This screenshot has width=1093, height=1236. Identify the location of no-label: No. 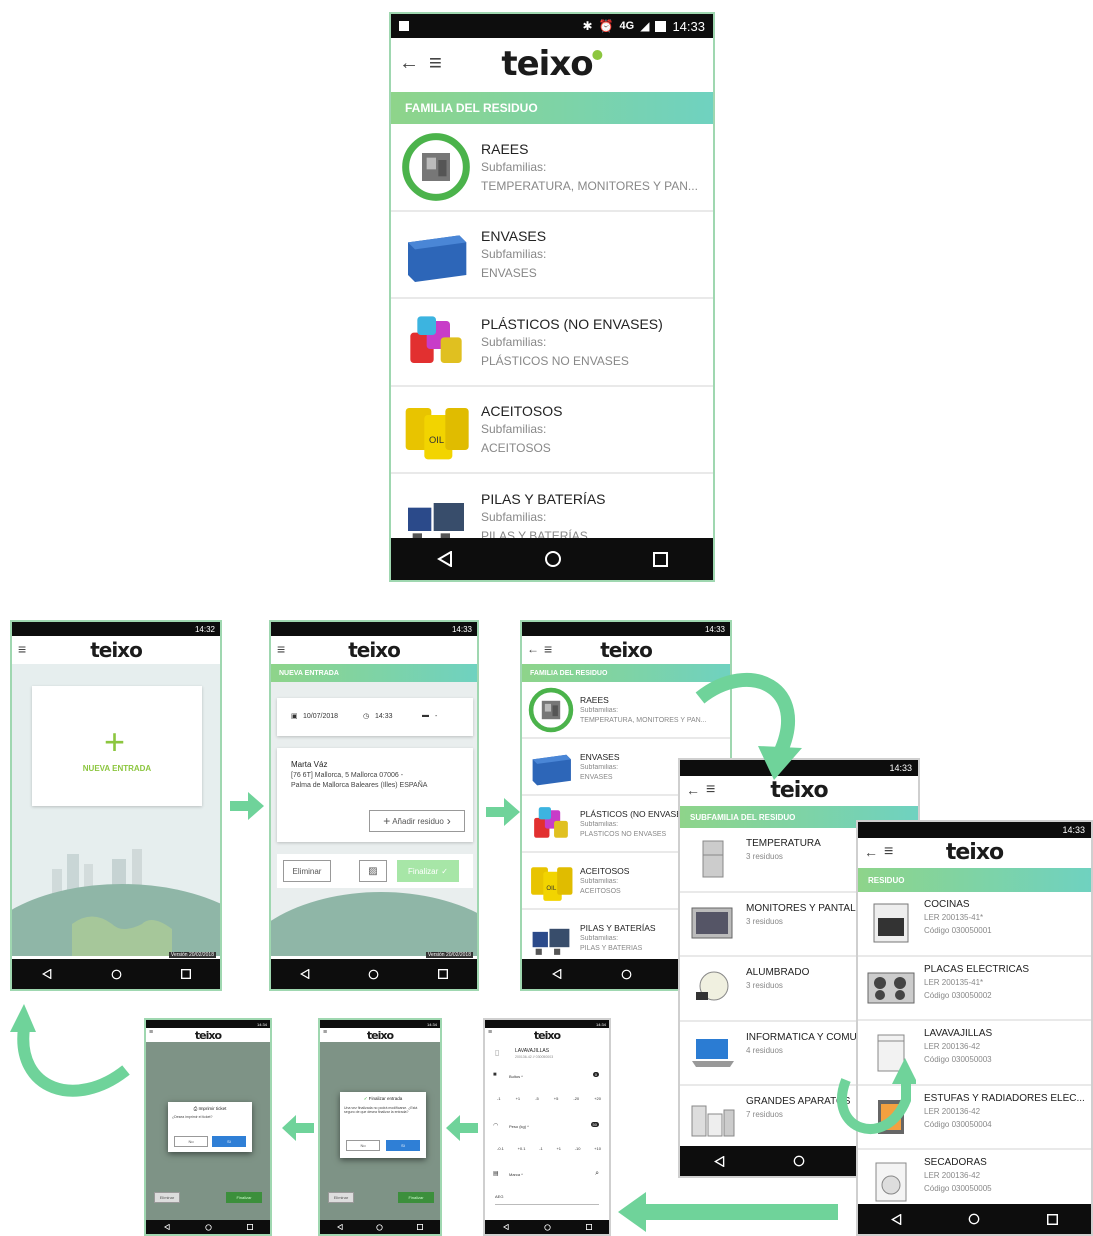
(191, 1141).